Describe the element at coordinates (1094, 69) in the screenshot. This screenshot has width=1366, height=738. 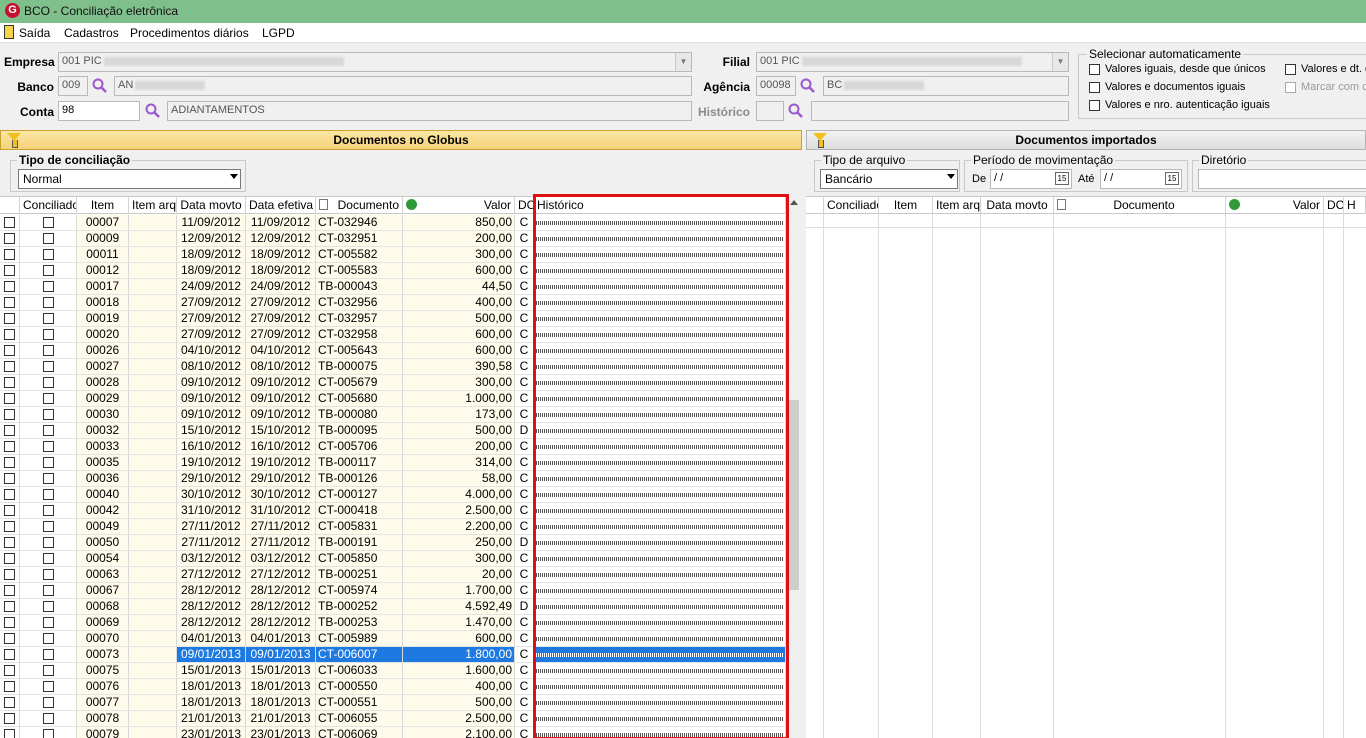
I see `checkbox-valores-iguais-unicos` at that location.